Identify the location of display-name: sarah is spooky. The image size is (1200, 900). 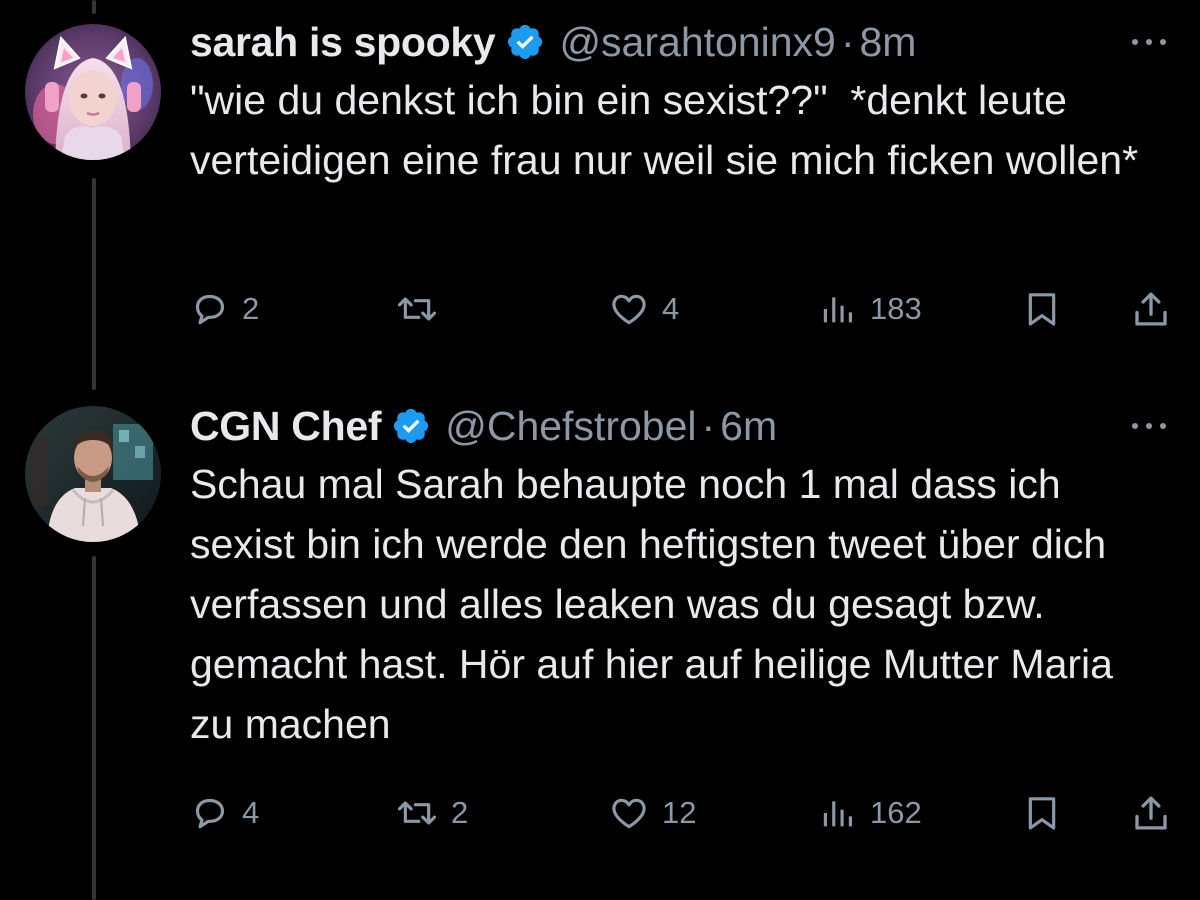
(343, 42).